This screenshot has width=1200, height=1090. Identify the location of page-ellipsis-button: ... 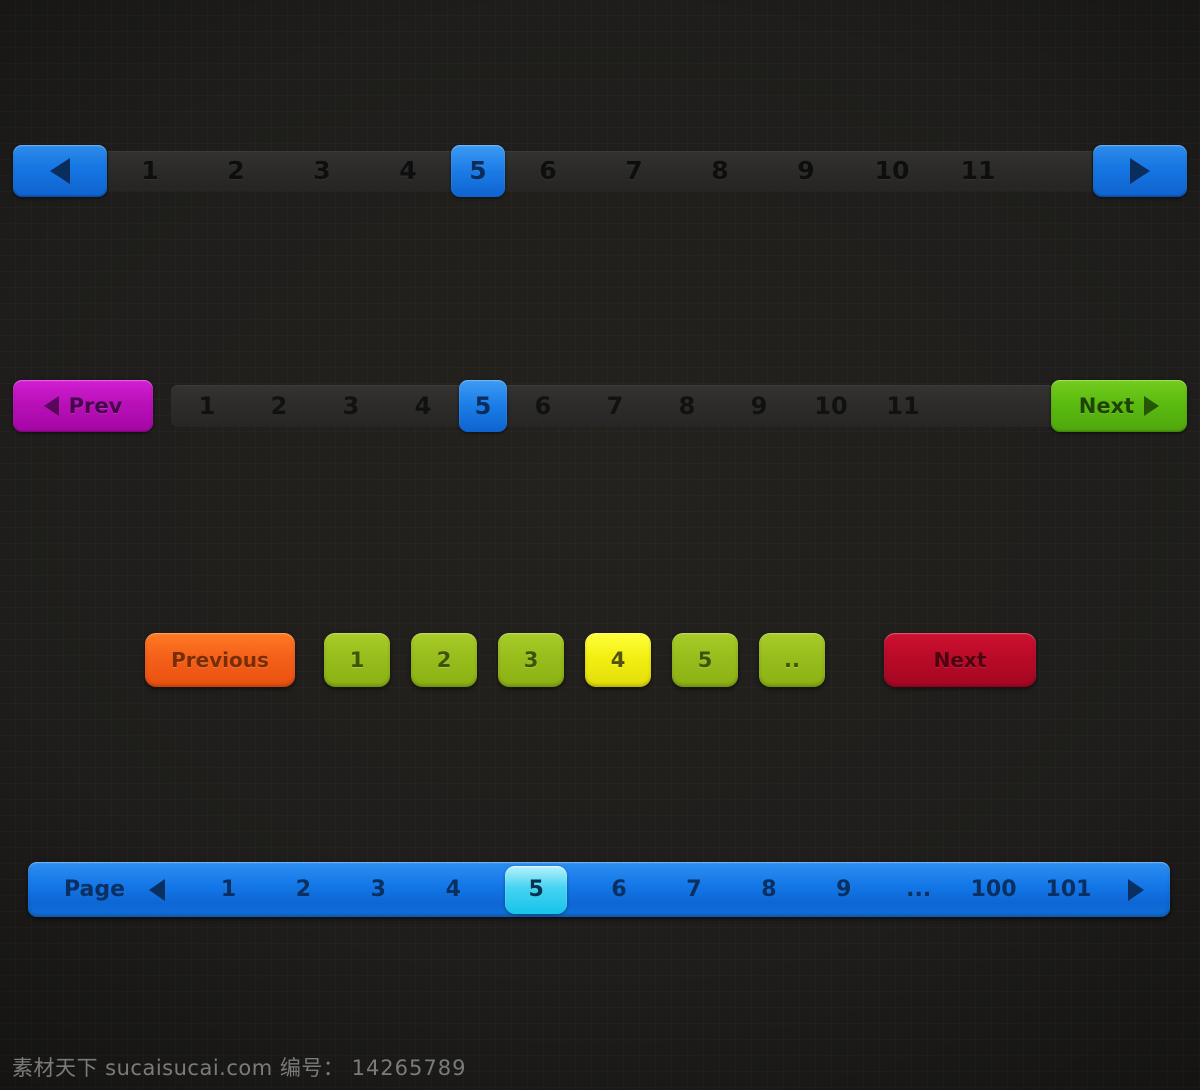
(792, 660).